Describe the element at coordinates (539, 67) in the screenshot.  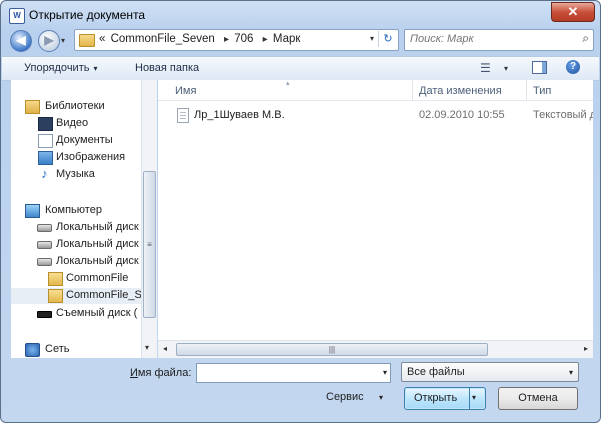
I see `preview-pane-icon` at that location.